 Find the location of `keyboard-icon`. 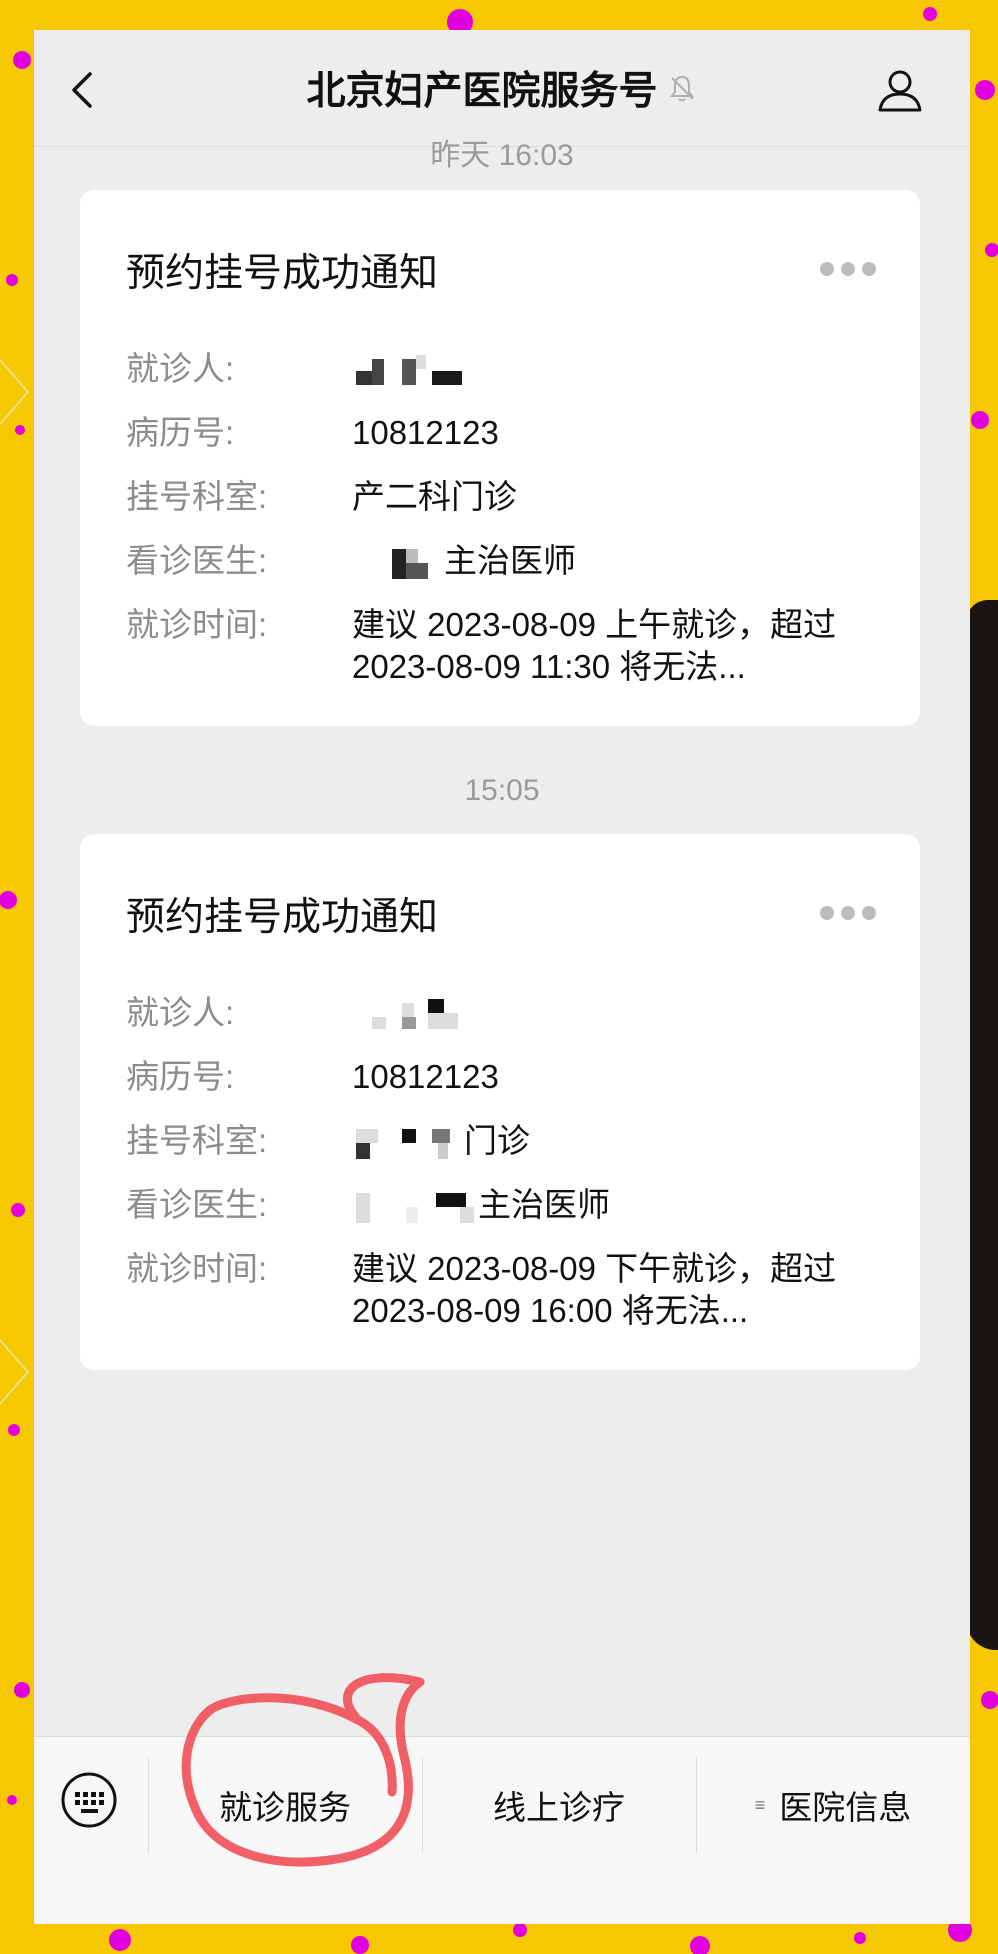

keyboard-icon is located at coordinates (89, 1800).